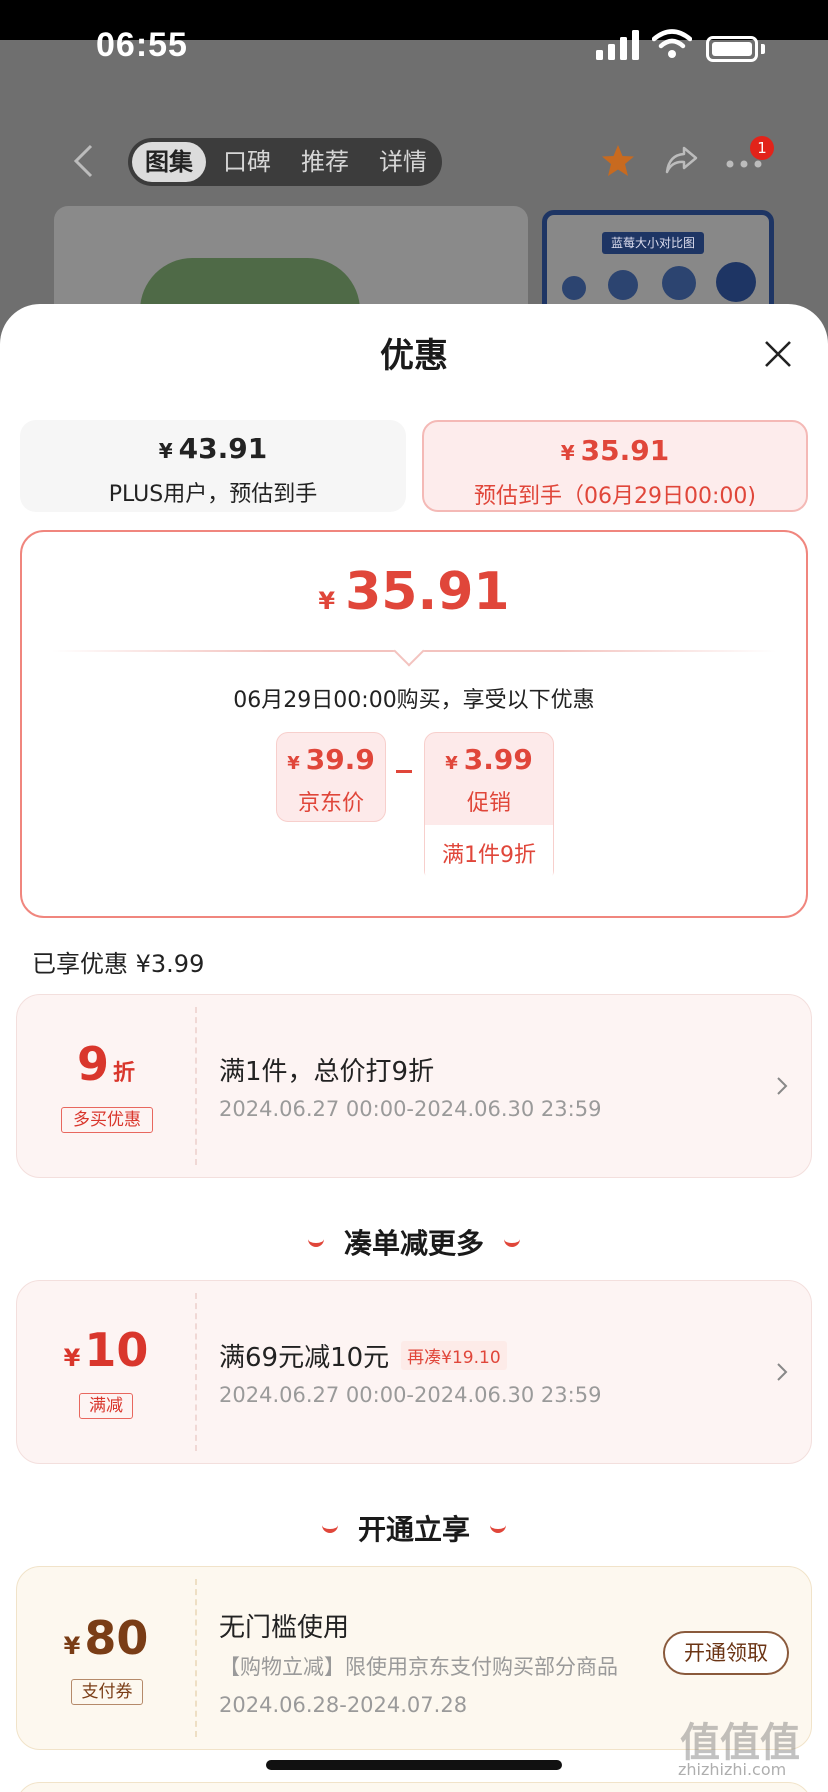 The width and height of the screenshot is (828, 1792). I want to click on option-price: ¥35.91, so click(615, 450).